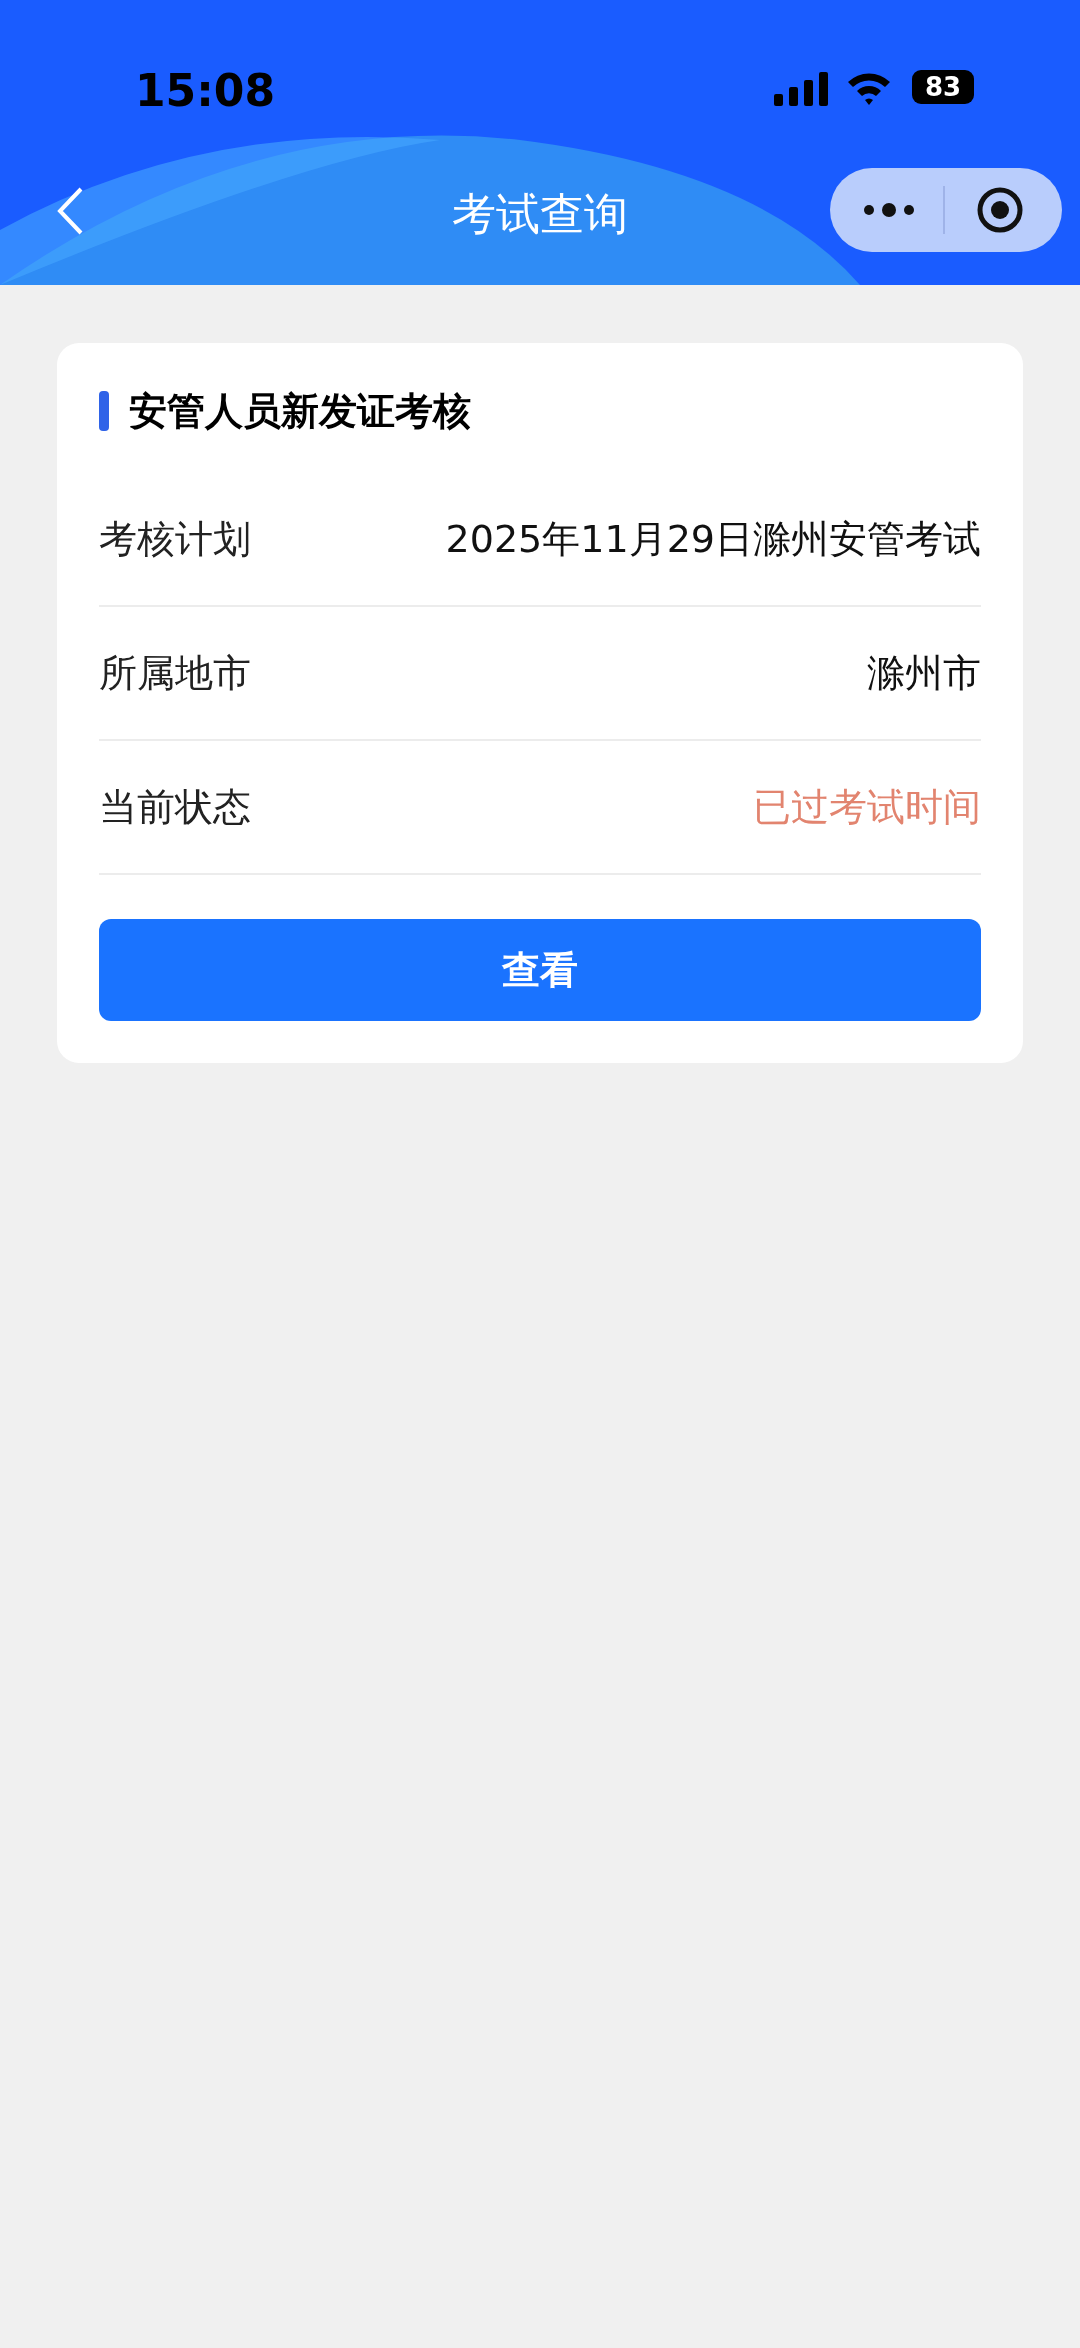 This screenshot has height=2348, width=1080. What do you see at coordinates (867, 807) in the screenshot?
I see `field-value: 已过考试时间` at bounding box center [867, 807].